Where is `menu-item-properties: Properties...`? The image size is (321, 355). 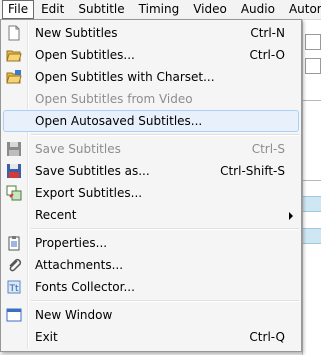
menu-item-properties: Properties... is located at coordinates (151, 243).